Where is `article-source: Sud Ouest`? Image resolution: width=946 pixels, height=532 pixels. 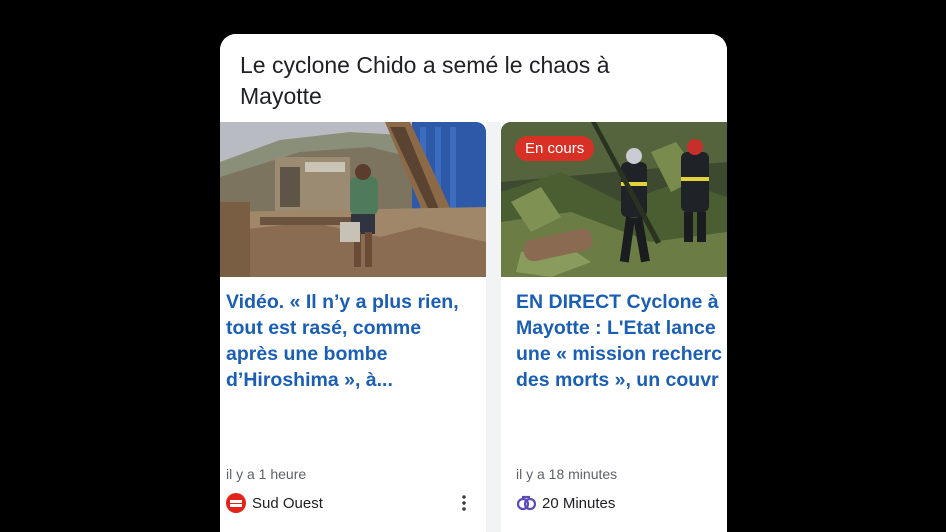
article-source: Sud Ouest is located at coordinates (274, 503).